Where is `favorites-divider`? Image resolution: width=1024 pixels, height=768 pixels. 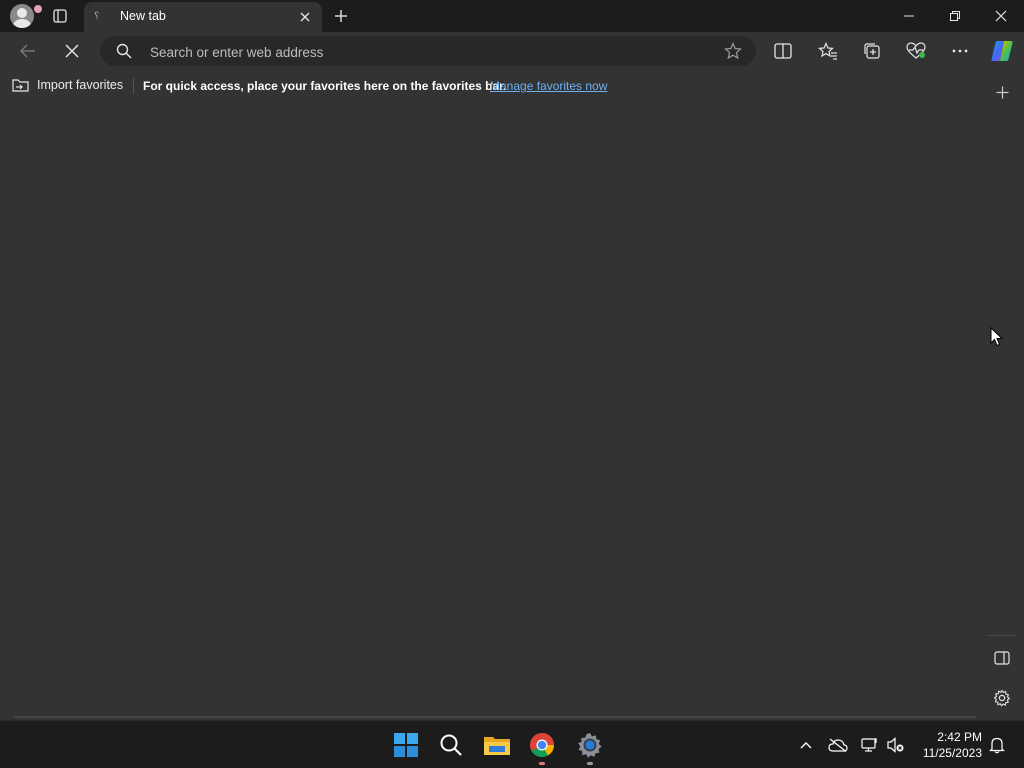
favorites-divider is located at coordinates (133, 86).